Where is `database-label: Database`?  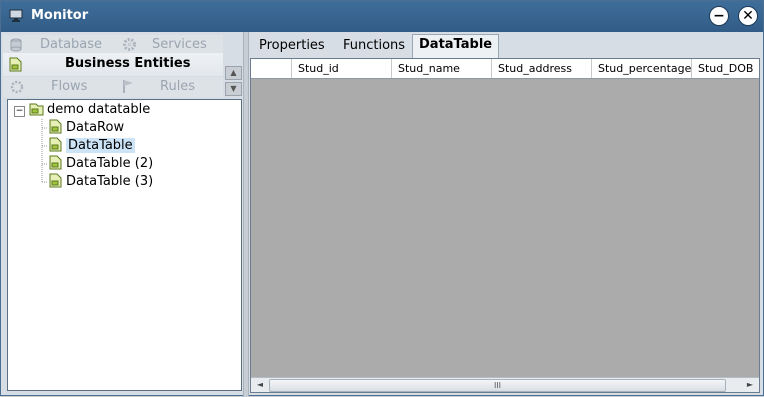
database-label: Database is located at coordinates (71, 44).